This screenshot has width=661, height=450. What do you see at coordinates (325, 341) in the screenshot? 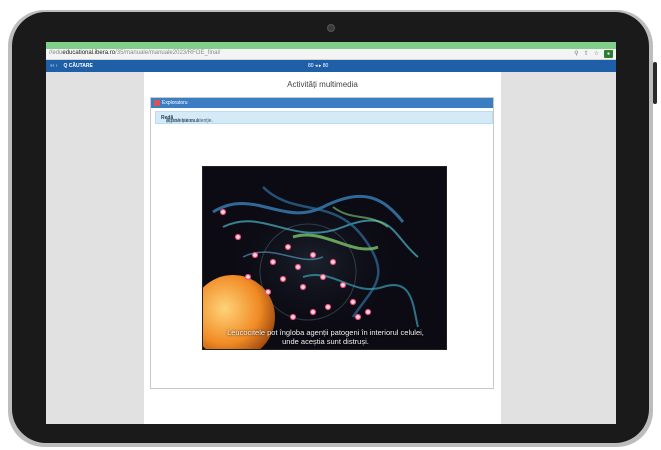
I see `subtitle-line-2: unde aceștia sunt distruși.` at bounding box center [325, 341].